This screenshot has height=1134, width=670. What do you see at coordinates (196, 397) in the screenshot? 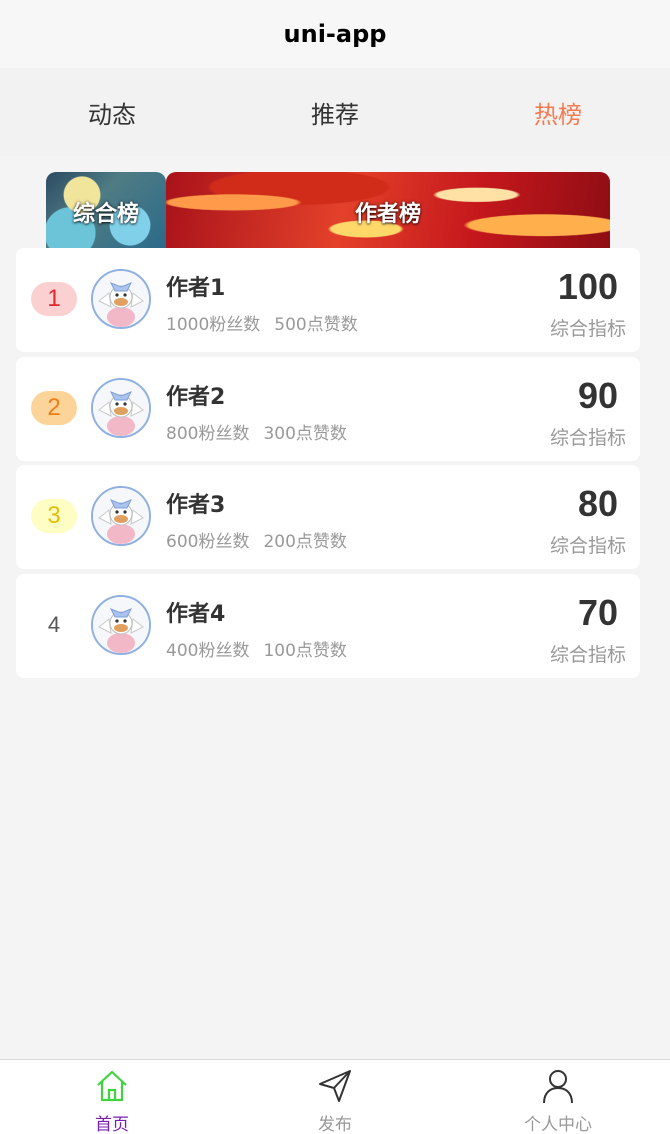
I see `author-name: 作者2` at bounding box center [196, 397].